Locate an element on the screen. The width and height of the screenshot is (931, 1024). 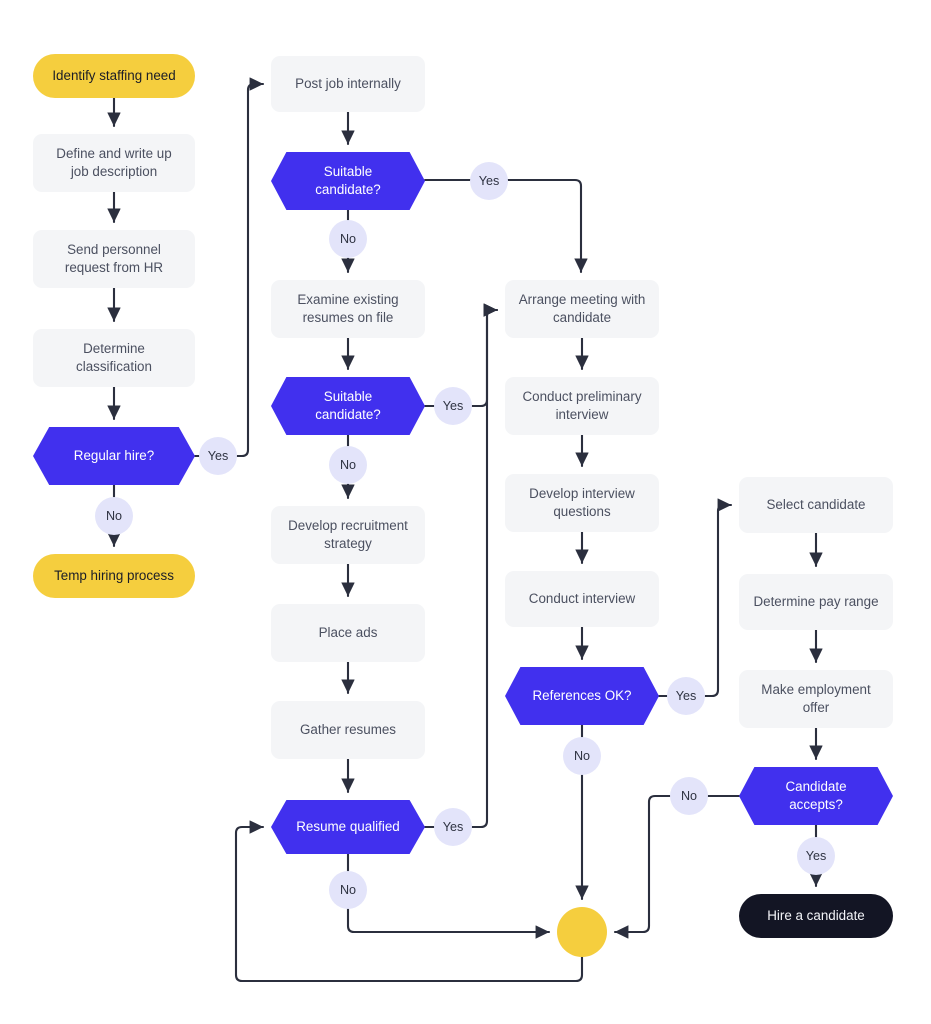
flow-node-send: Send personnel request from HR is located at coordinates (114, 259).